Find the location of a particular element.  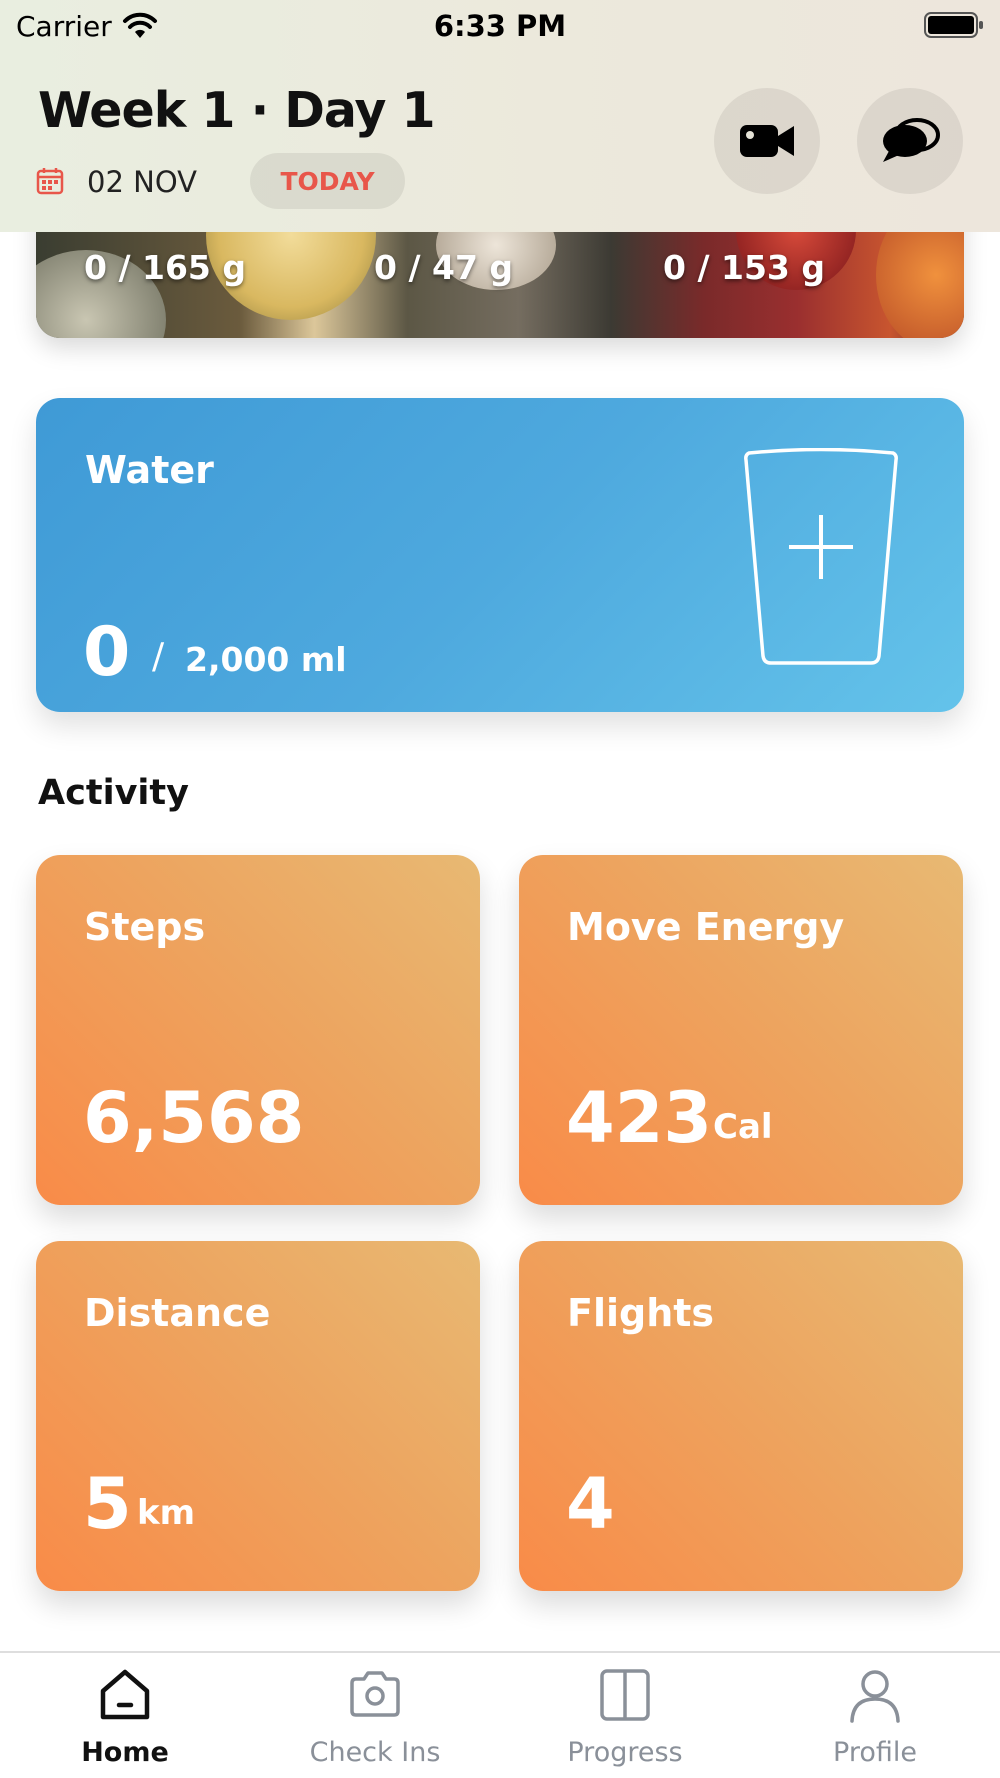

today-button: TODAY is located at coordinates (327, 181).